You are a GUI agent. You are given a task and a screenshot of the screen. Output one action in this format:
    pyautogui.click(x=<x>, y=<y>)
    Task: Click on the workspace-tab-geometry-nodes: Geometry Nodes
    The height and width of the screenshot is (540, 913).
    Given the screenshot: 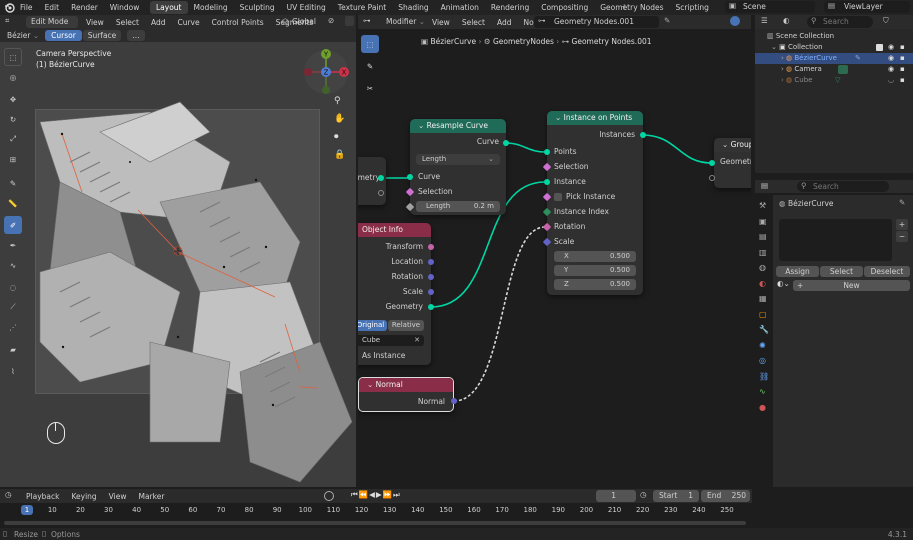 What is the action you would take?
    pyautogui.click(x=631, y=7)
    